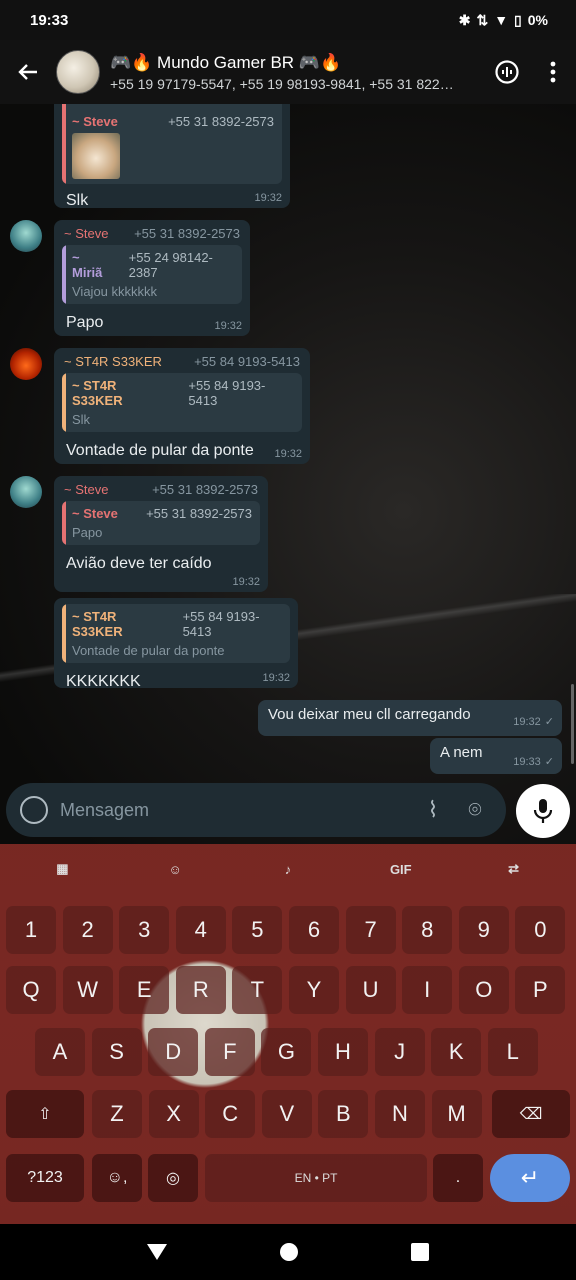  I want to click on outgoing-message-bubble: Vou deixar meu cll carregando 19:32 ✓, so click(410, 718).